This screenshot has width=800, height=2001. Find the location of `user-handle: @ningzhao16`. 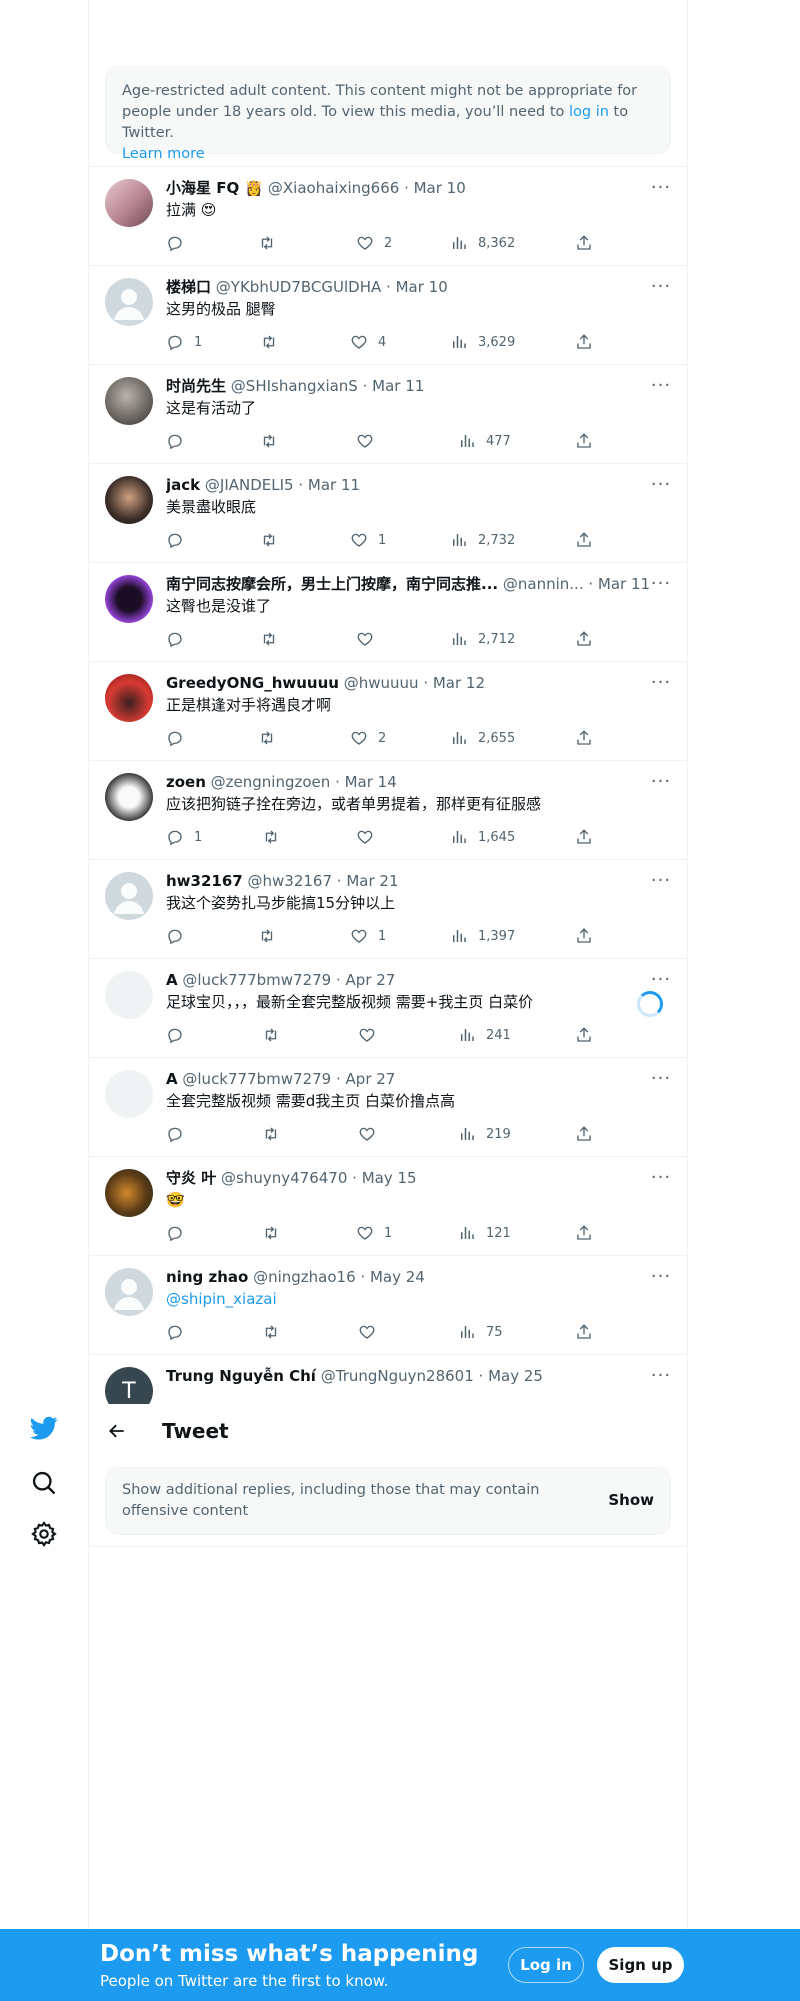

user-handle: @ningzhao16 is located at coordinates (304, 1277).